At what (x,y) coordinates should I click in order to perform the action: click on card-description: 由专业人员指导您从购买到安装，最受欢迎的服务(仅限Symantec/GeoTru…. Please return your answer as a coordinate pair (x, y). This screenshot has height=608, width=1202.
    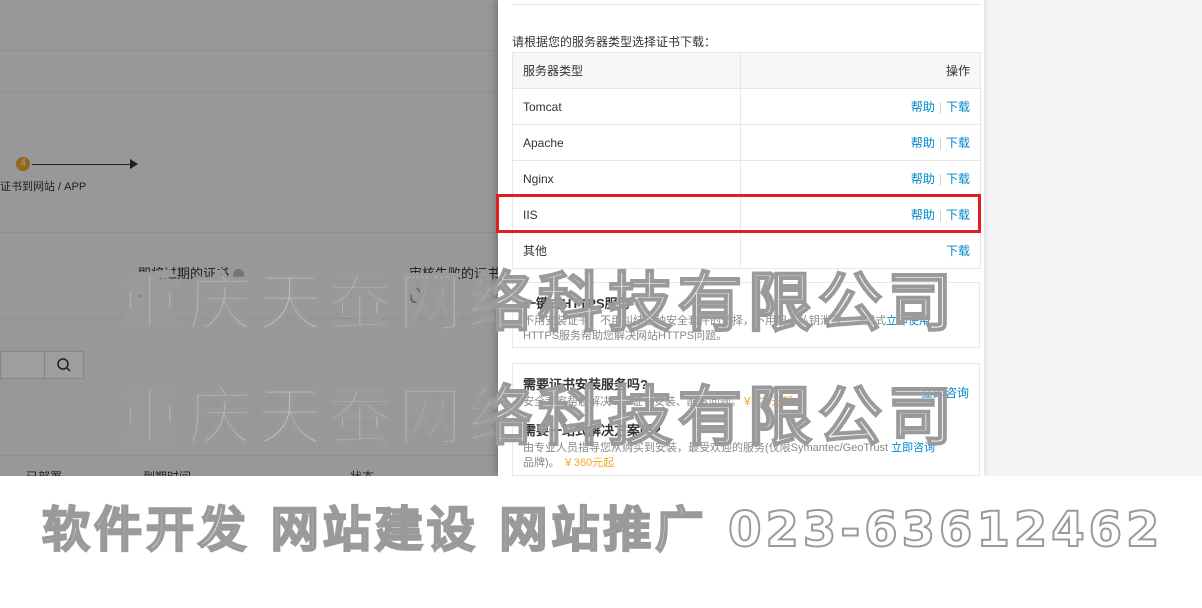
    Looking at the image, I should click on (729, 455).